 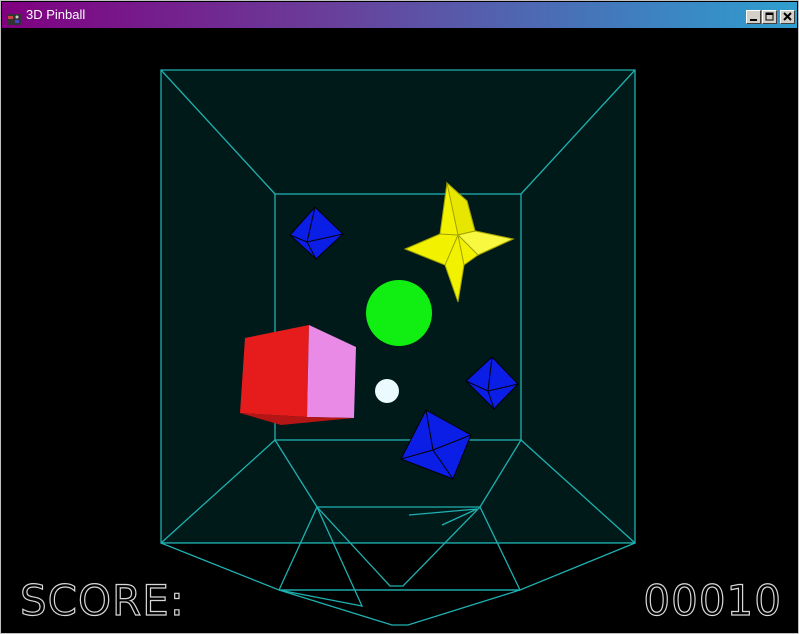 I want to click on score-value: 00010, so click(x=712, y=600).